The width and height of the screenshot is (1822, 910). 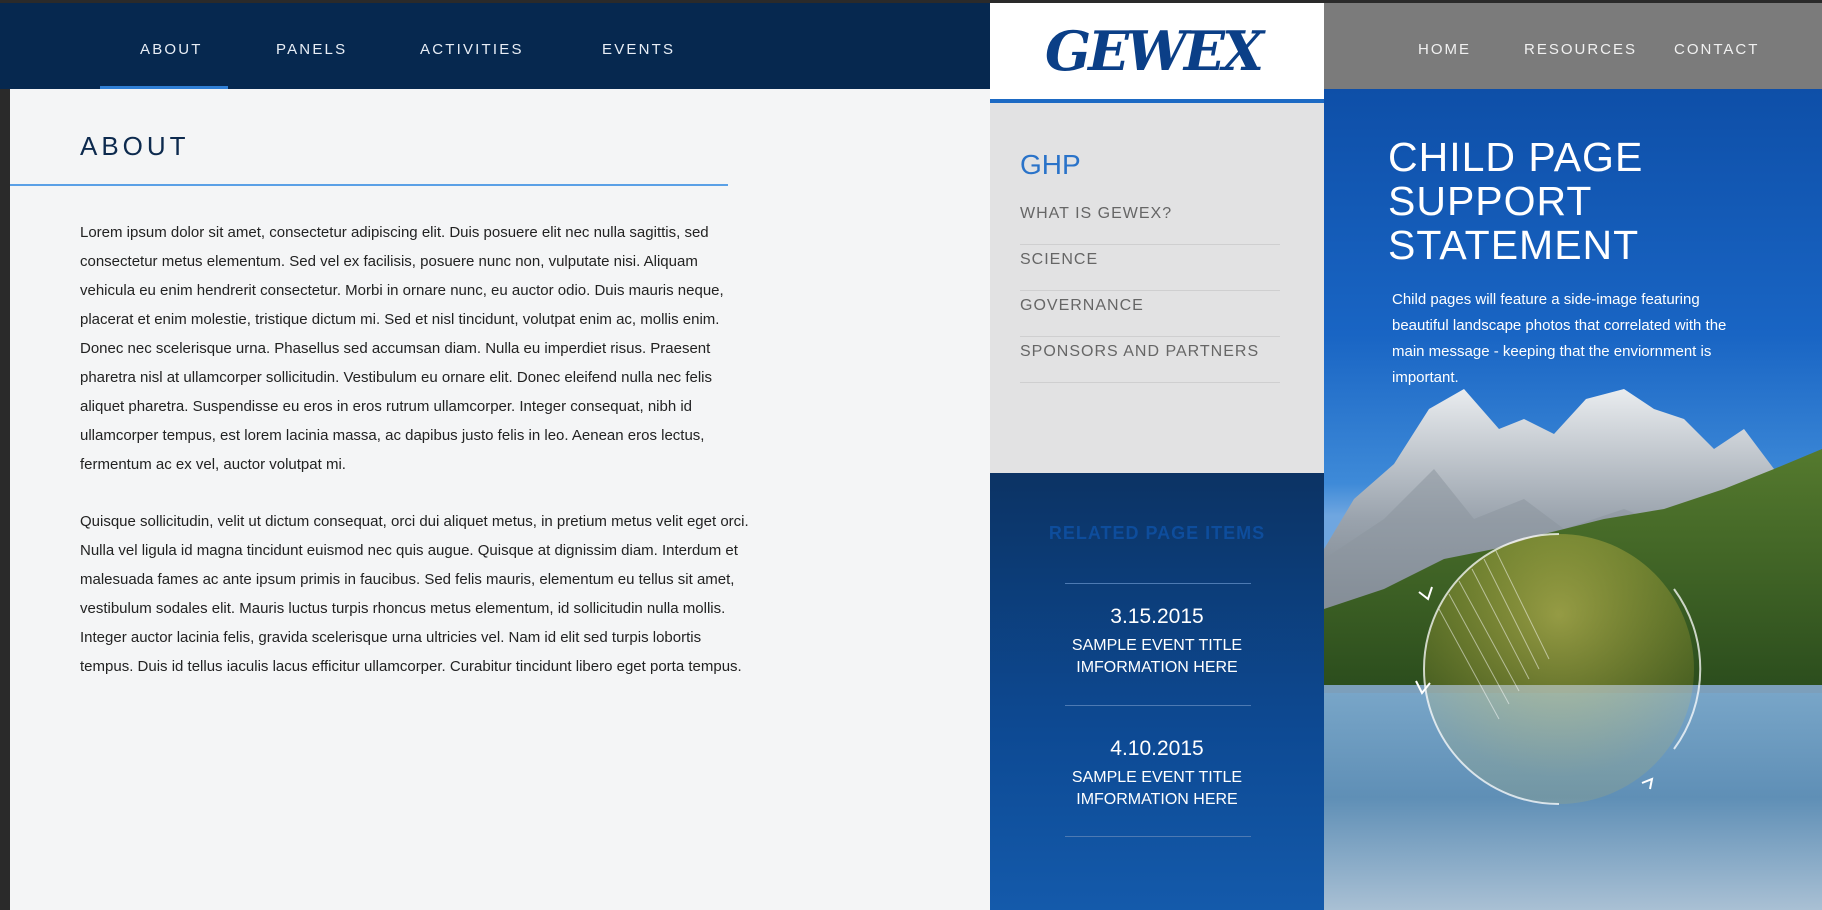 I want to click on nav-item-activities: ACTIVITIES, so click(x=472, y=49).